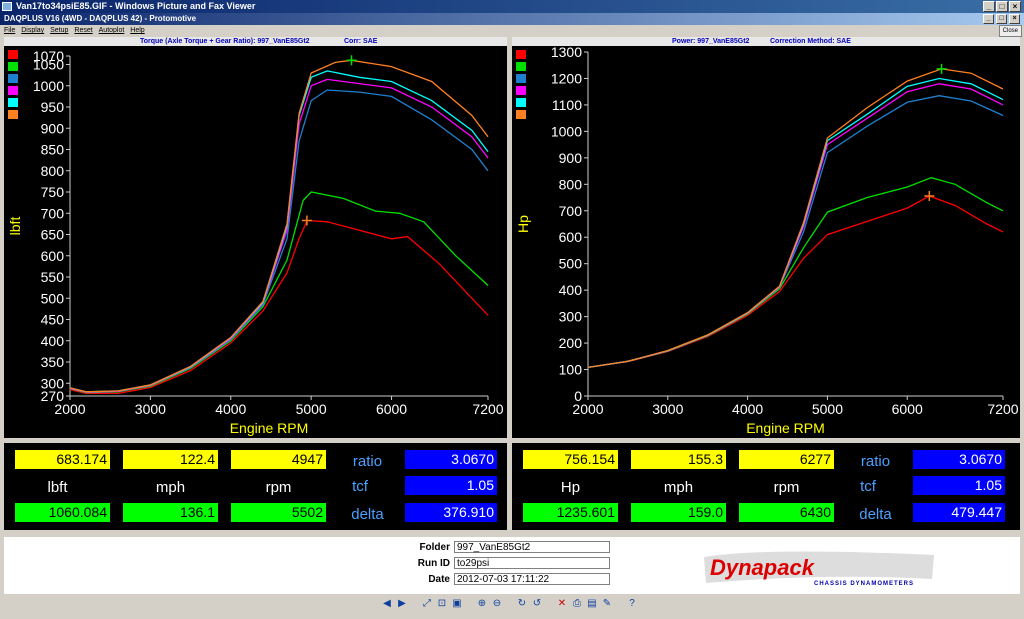 The height and width of the screenshot is (619, 1024). Describe the element at coordinates (402, 604) in the screenshot. I see `next-image-icon: ▶` at that location.